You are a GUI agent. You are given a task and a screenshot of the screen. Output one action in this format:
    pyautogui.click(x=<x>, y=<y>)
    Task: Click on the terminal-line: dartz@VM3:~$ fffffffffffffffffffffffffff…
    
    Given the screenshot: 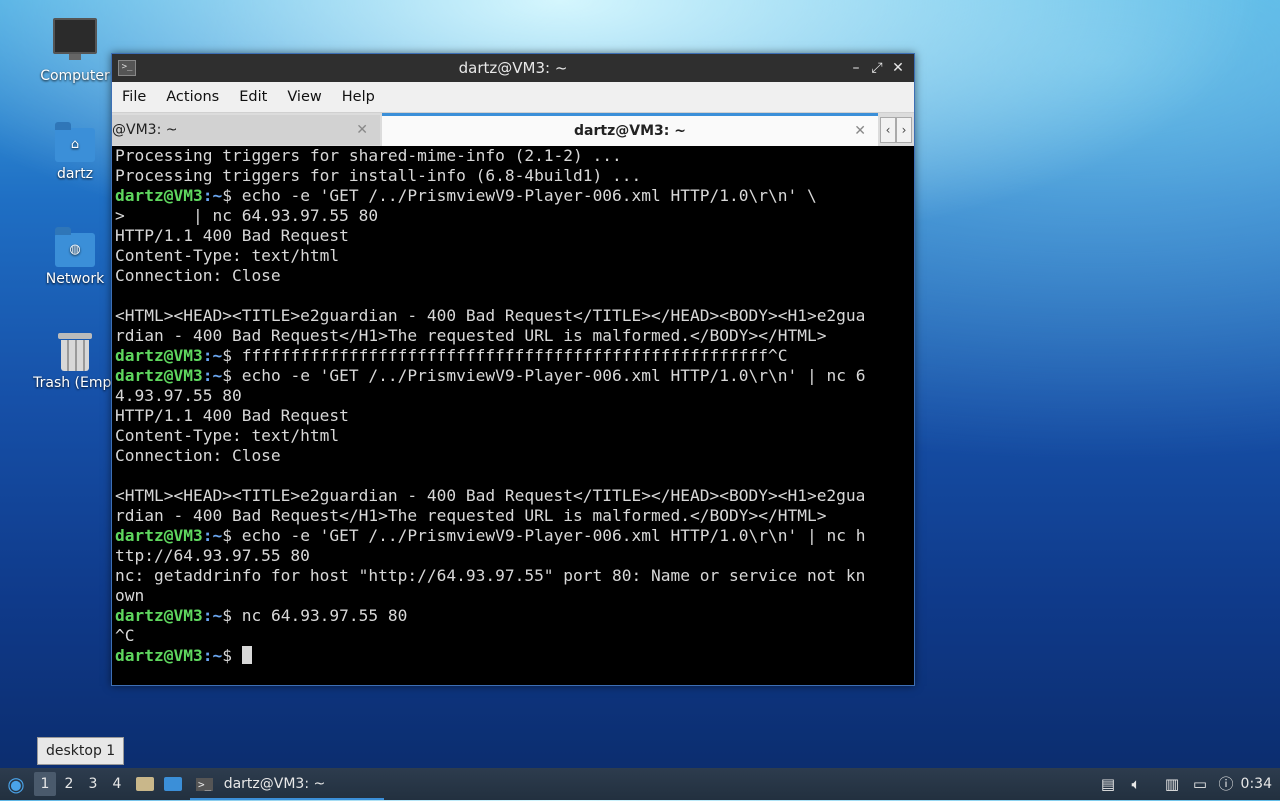 What is the action you would take?
    pyautogui.click(x=514, y=356)
    